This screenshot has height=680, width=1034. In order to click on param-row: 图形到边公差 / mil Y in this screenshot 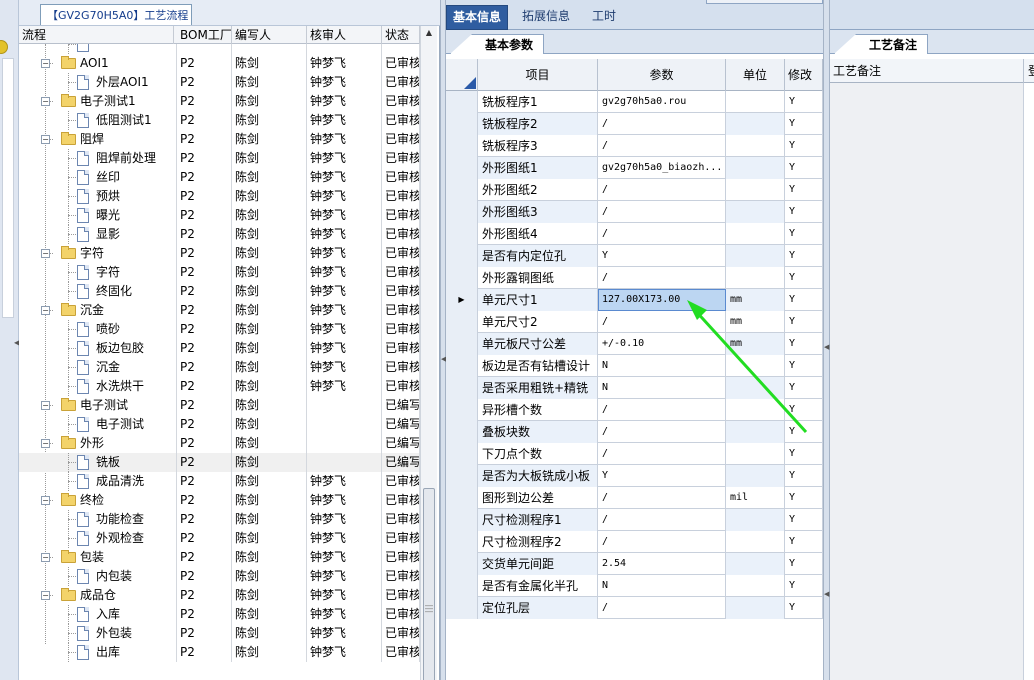, I will do `click(634, 498)`.